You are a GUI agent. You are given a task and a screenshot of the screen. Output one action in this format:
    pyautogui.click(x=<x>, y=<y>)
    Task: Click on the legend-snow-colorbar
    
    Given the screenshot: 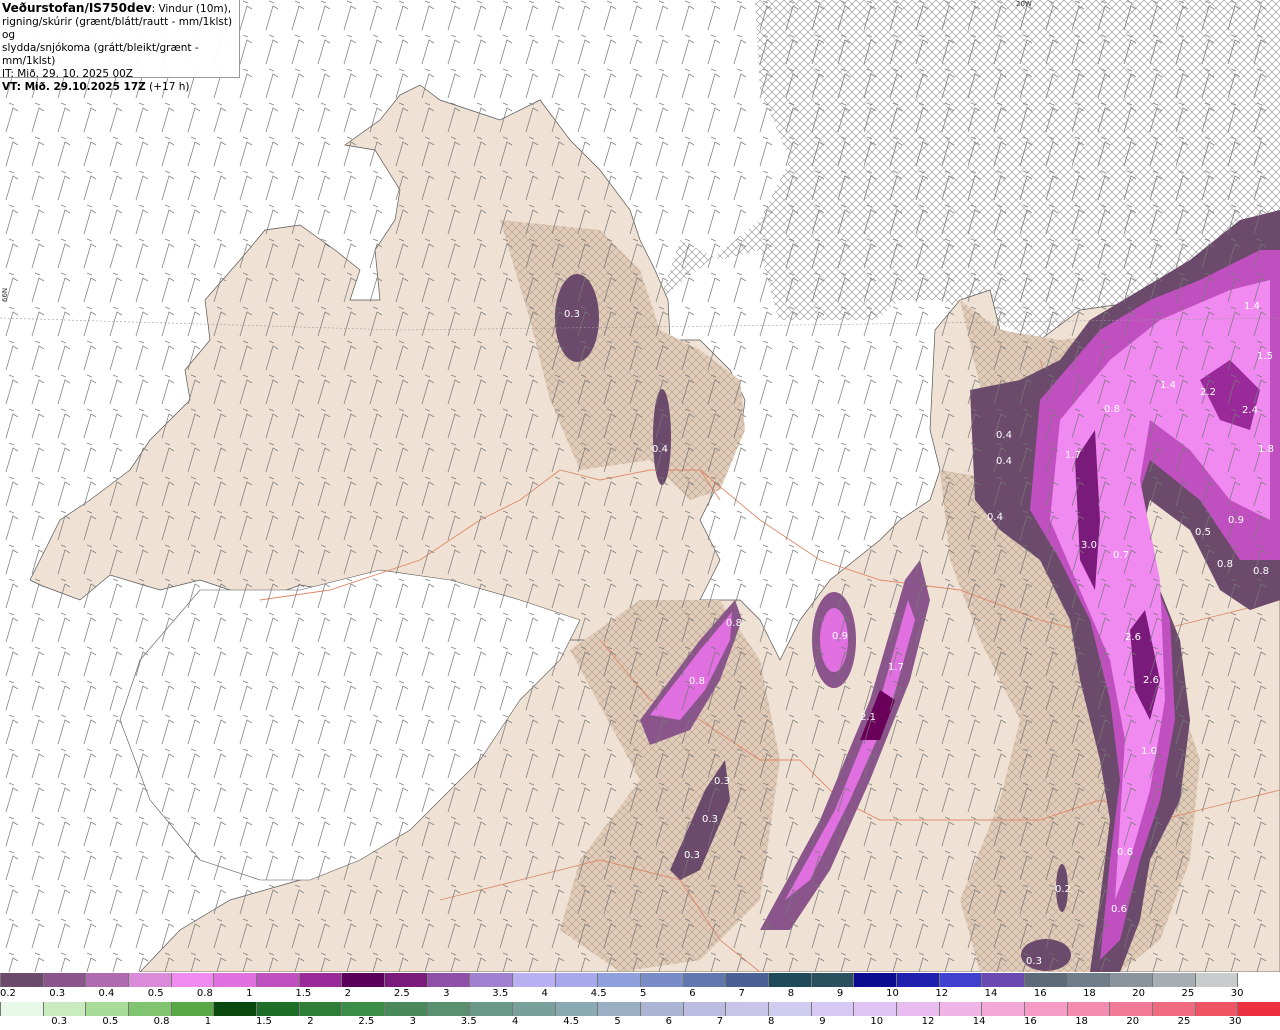 What is the action you would take?
    pyautogui.click(x=640, y=980)
    